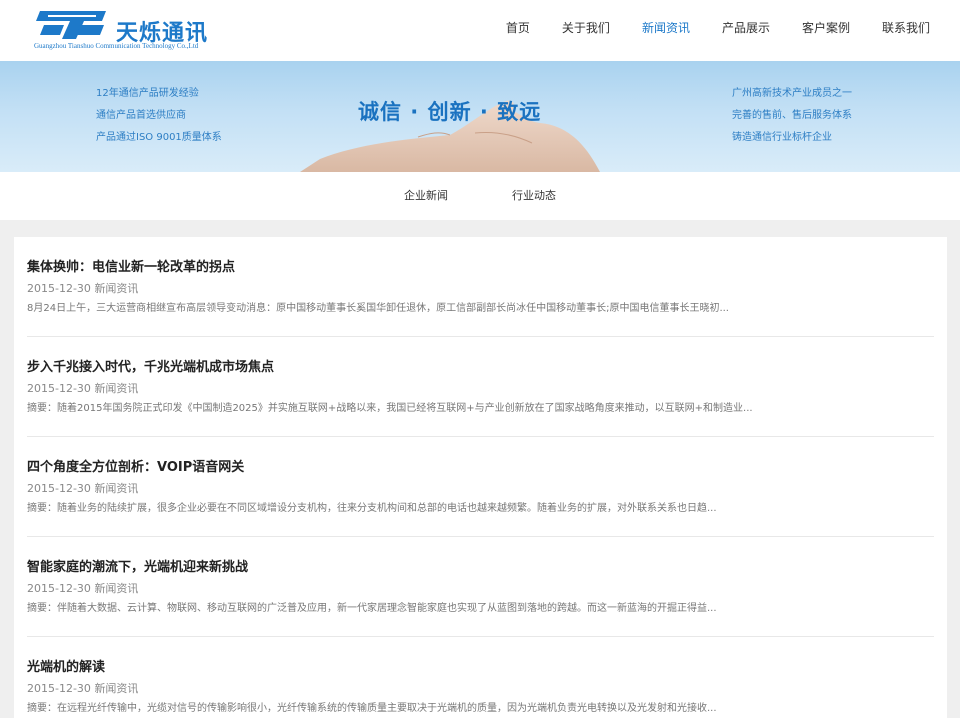  Describe the element at coordinates (826, 30) in the screenshot. I see `nav-item-cases: 客户案例` at that location.